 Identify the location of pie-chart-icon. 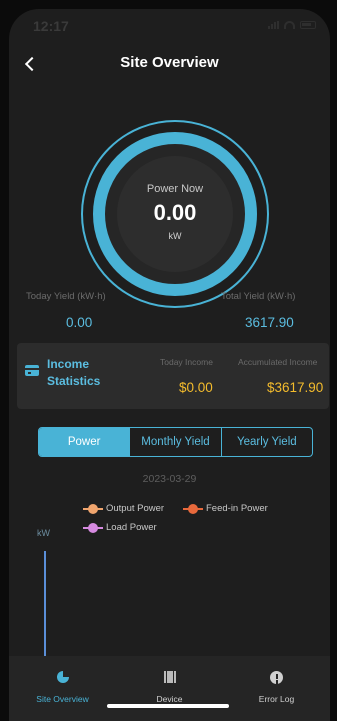
(63, 677).